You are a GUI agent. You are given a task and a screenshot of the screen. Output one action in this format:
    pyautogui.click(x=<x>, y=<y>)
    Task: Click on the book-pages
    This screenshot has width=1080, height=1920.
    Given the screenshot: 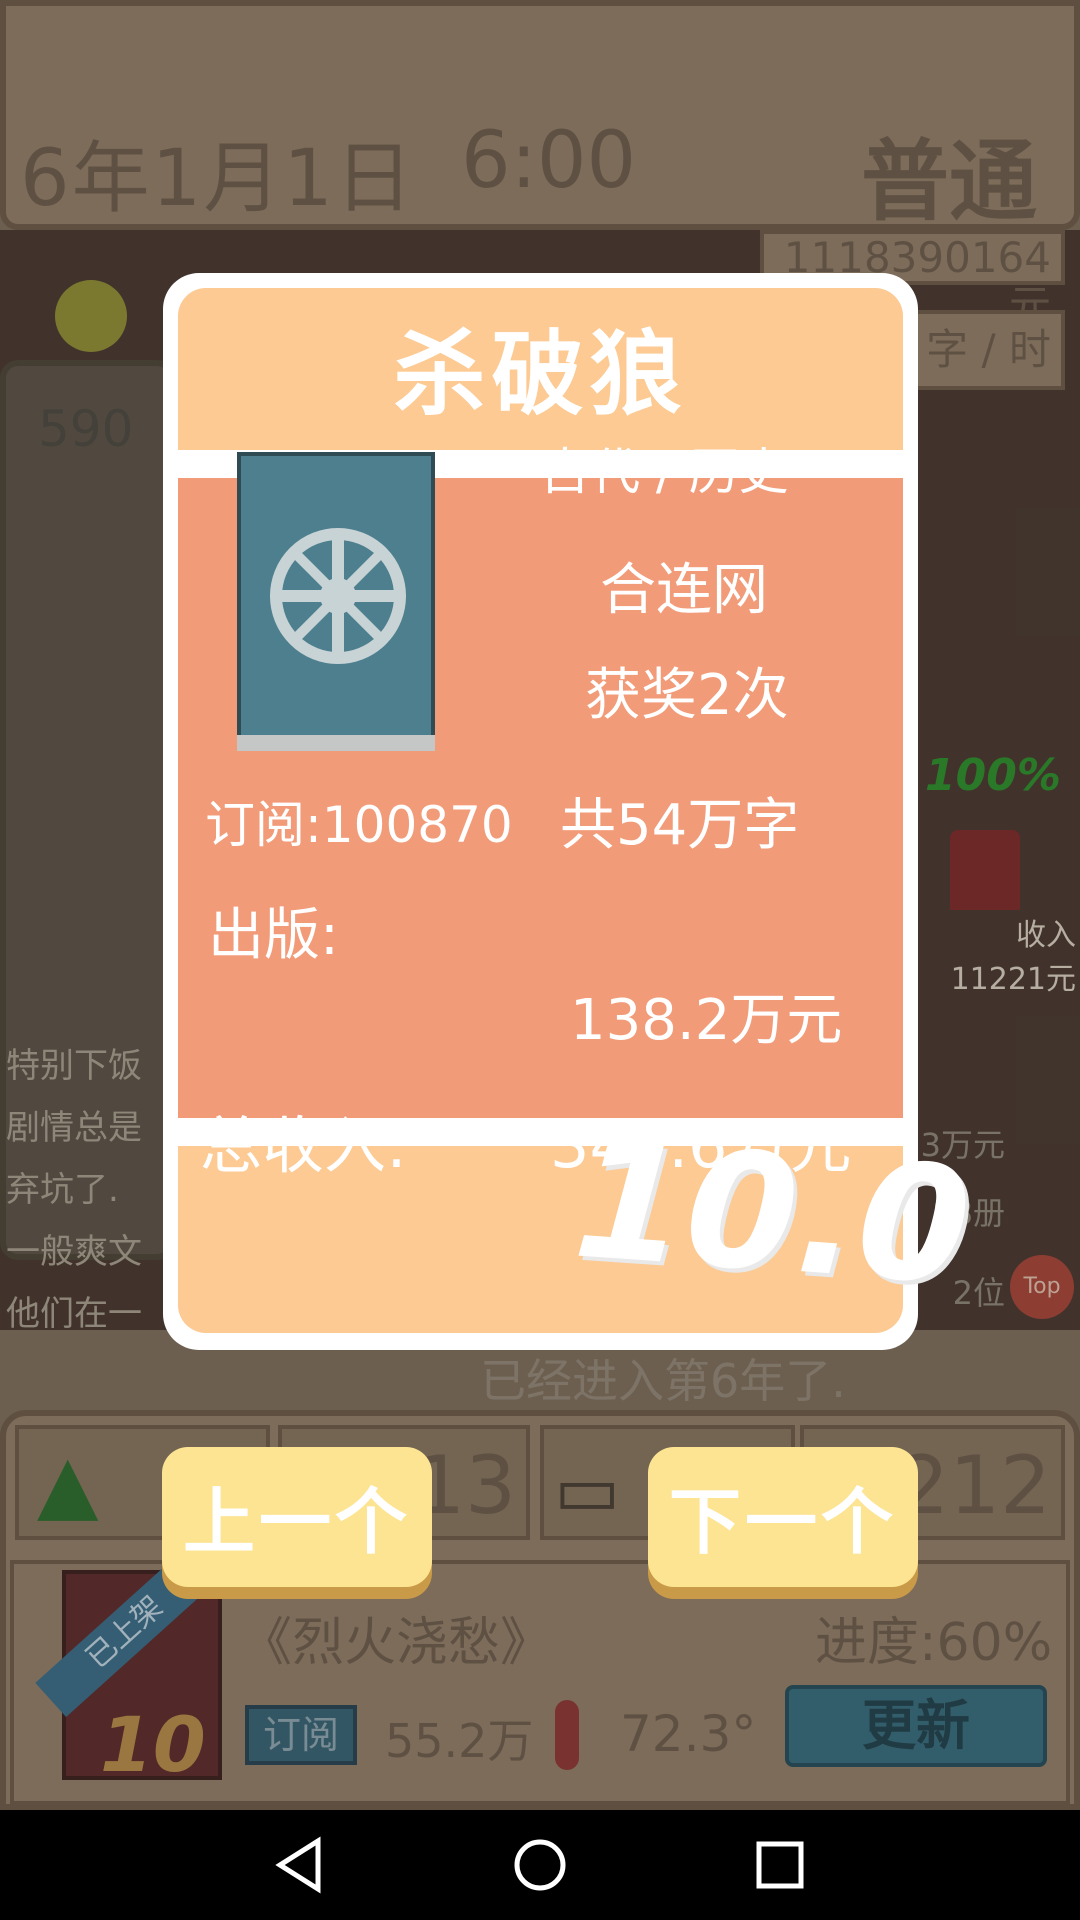 What is the action you would take?
    pyautogui.click(x=336, y=743)
    